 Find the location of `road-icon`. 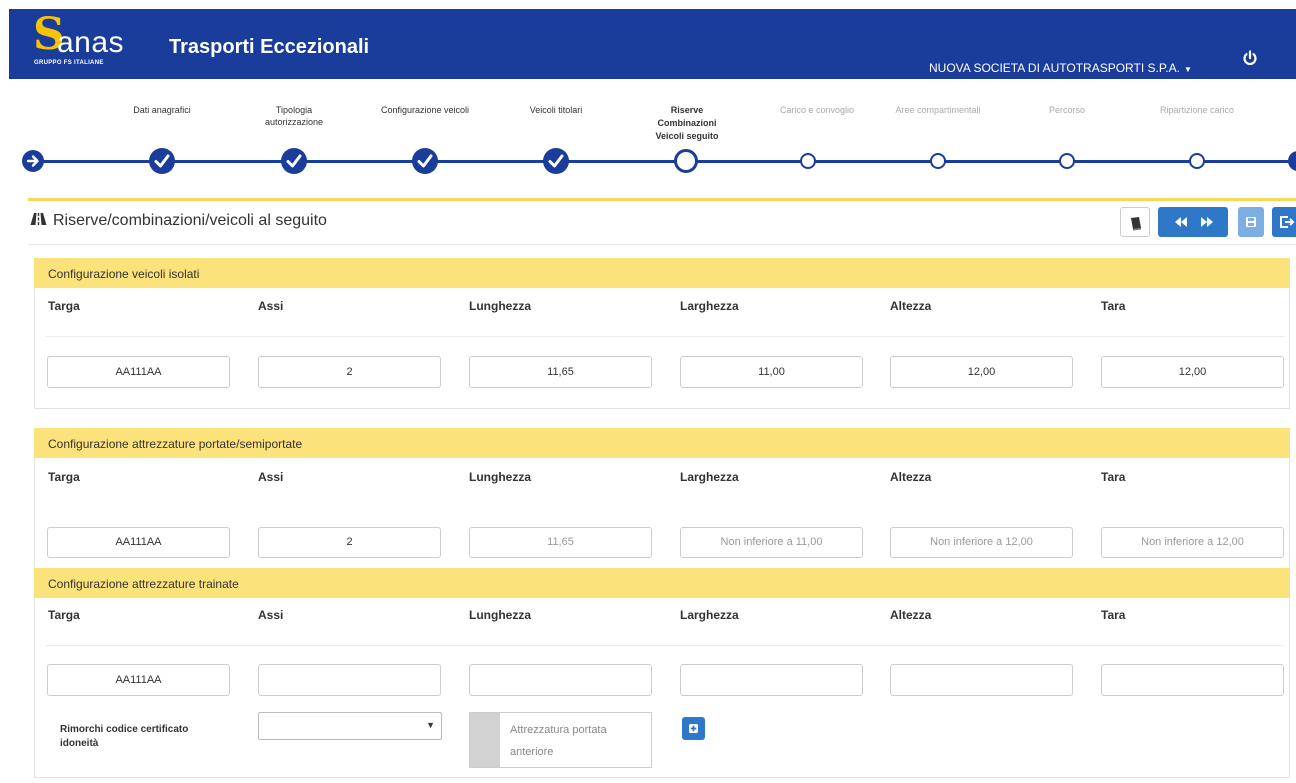

road-icon is located at coordinates (38, 221).